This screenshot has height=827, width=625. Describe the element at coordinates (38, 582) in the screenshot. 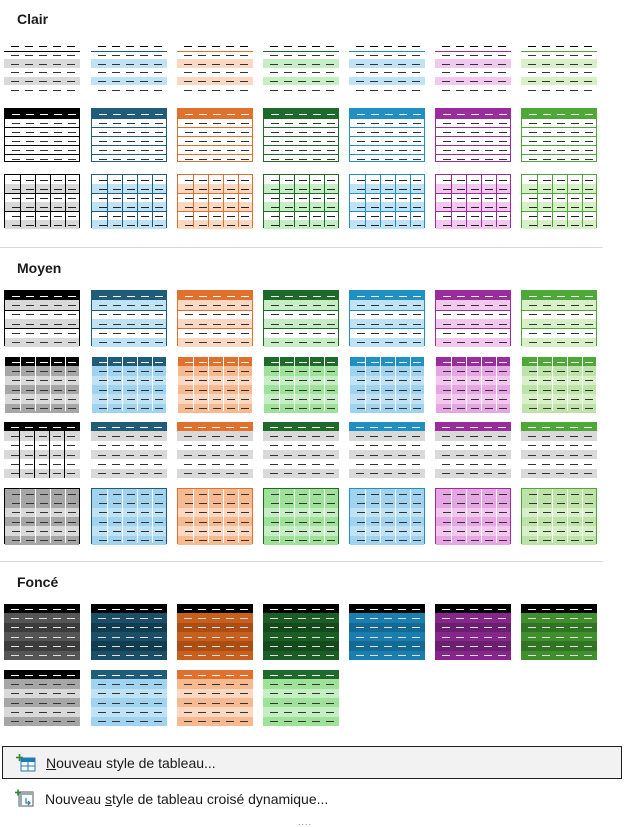

I see `section-title-fonce: Foncé` at that location.